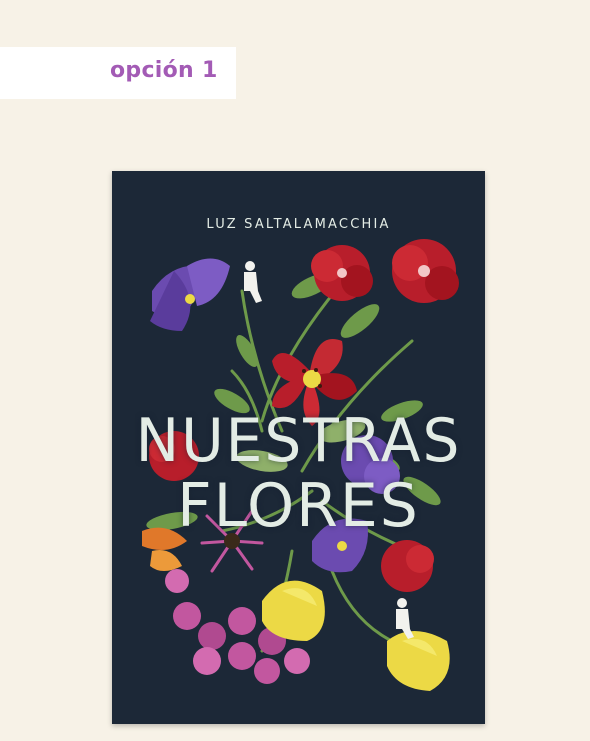 Image resolution: width=590 pixels, height=741 pixels. Describe the element at coordinates (298, 506) in the screenshot. I see `cover-title-line2: FLORES` at that location.